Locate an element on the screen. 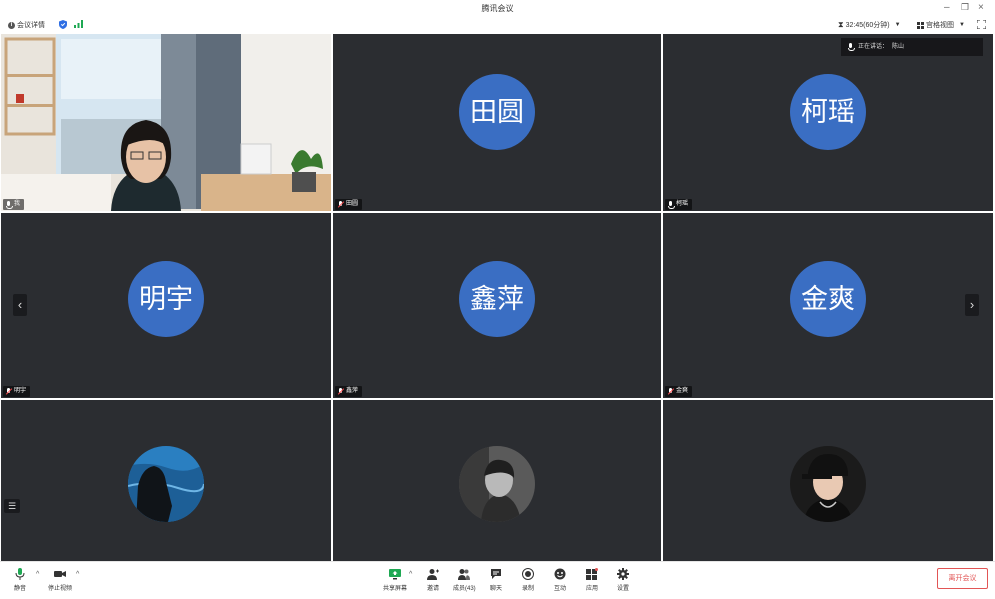  window-title: 腾讯会议 is located at coordinates (497, 8).